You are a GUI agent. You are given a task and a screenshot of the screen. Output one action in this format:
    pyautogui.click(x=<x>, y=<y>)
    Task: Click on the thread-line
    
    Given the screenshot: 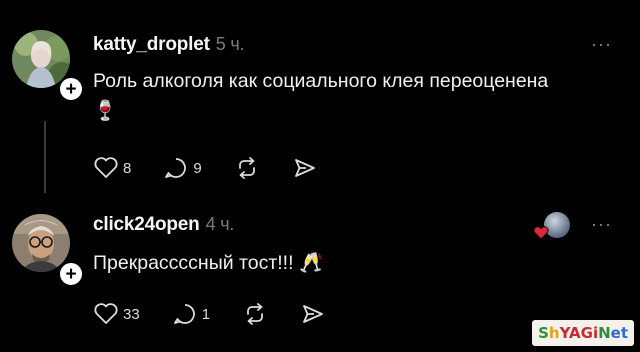 What is the action you would take?
    pyautogui.click(x=45, y=157)
    